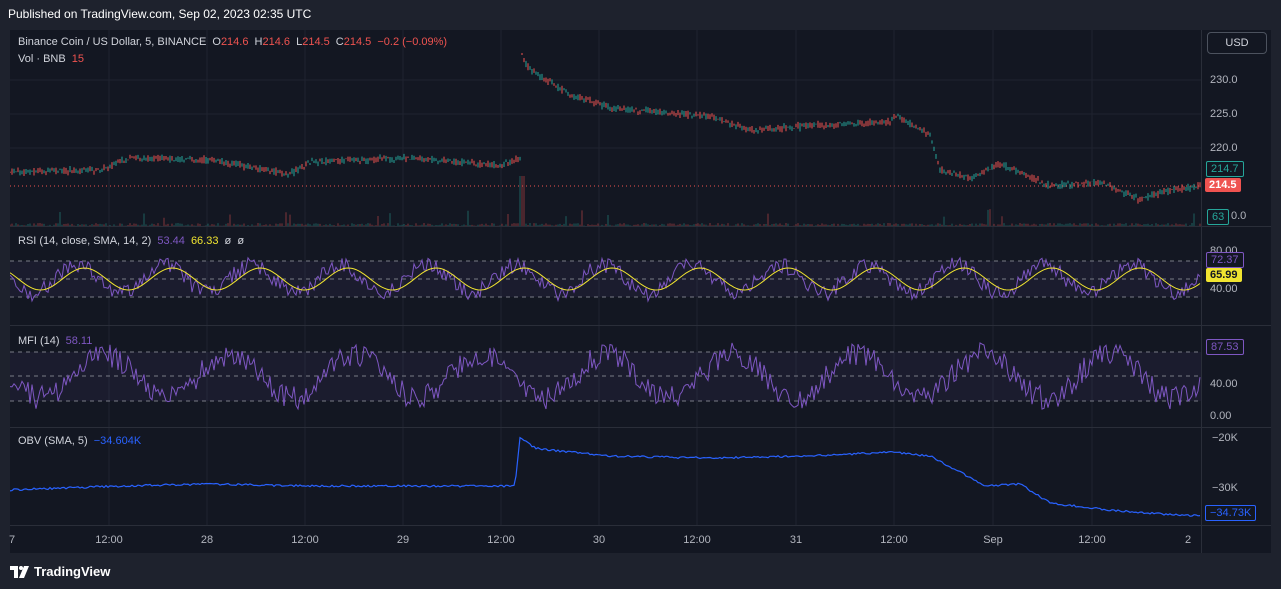 The height and width of the screenshot is (589, 1281). I want to click on time-label: 31, so click(796, 540).